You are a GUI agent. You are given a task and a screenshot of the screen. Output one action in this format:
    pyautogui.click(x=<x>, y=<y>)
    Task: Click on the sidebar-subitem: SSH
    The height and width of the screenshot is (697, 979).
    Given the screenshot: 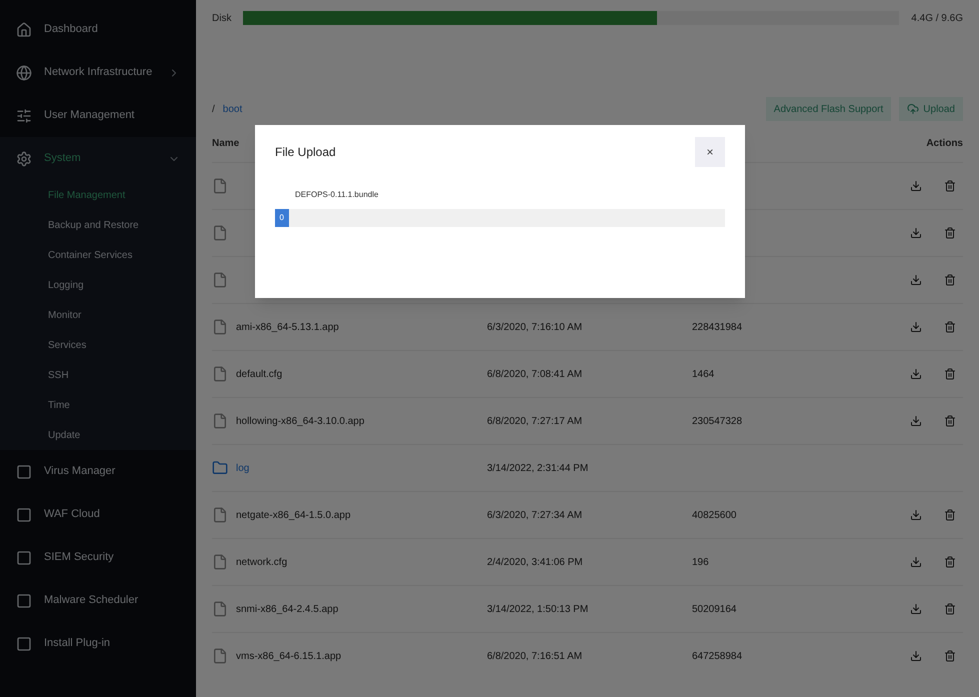 What is the action you would take?
    pyautogui.click(x=98, y=375)
    